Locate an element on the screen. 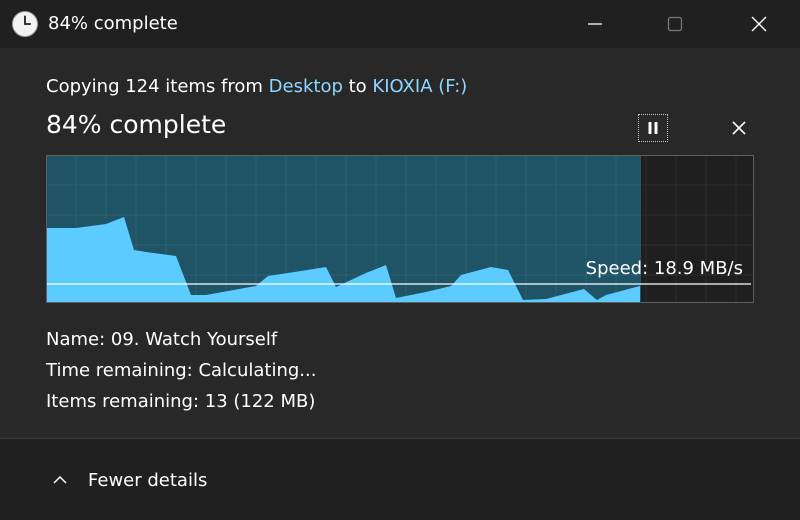 The width and height of the screenshot is (800, 520). pause-icon is located at coordinates (653, 128).